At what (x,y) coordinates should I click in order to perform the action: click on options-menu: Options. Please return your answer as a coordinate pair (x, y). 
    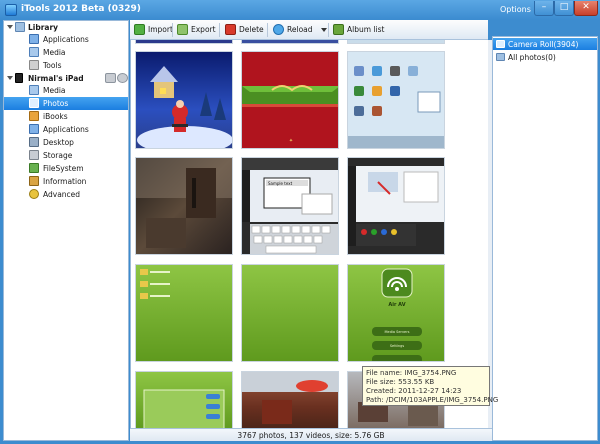
    Looking at the image, I should click on (515, 9).